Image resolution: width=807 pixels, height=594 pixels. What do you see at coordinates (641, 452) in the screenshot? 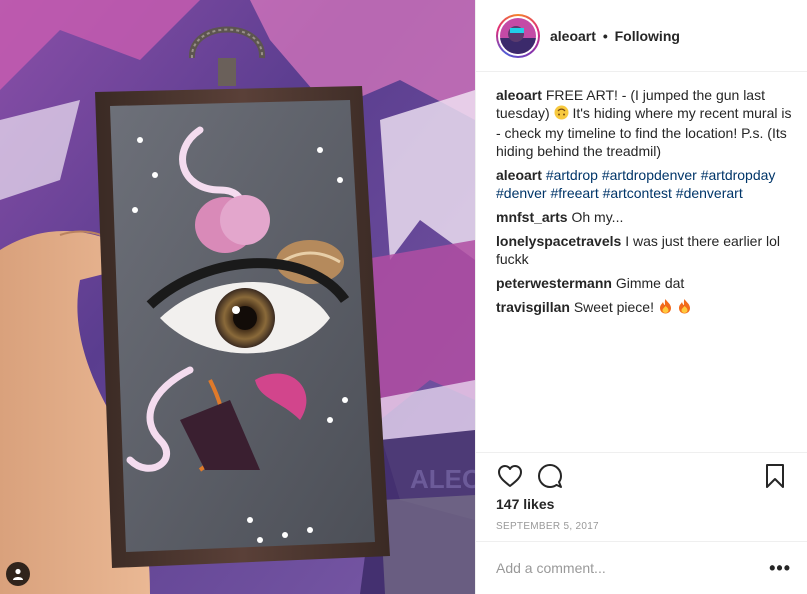
I see `actions-divider` at bounding box center [641, 452].